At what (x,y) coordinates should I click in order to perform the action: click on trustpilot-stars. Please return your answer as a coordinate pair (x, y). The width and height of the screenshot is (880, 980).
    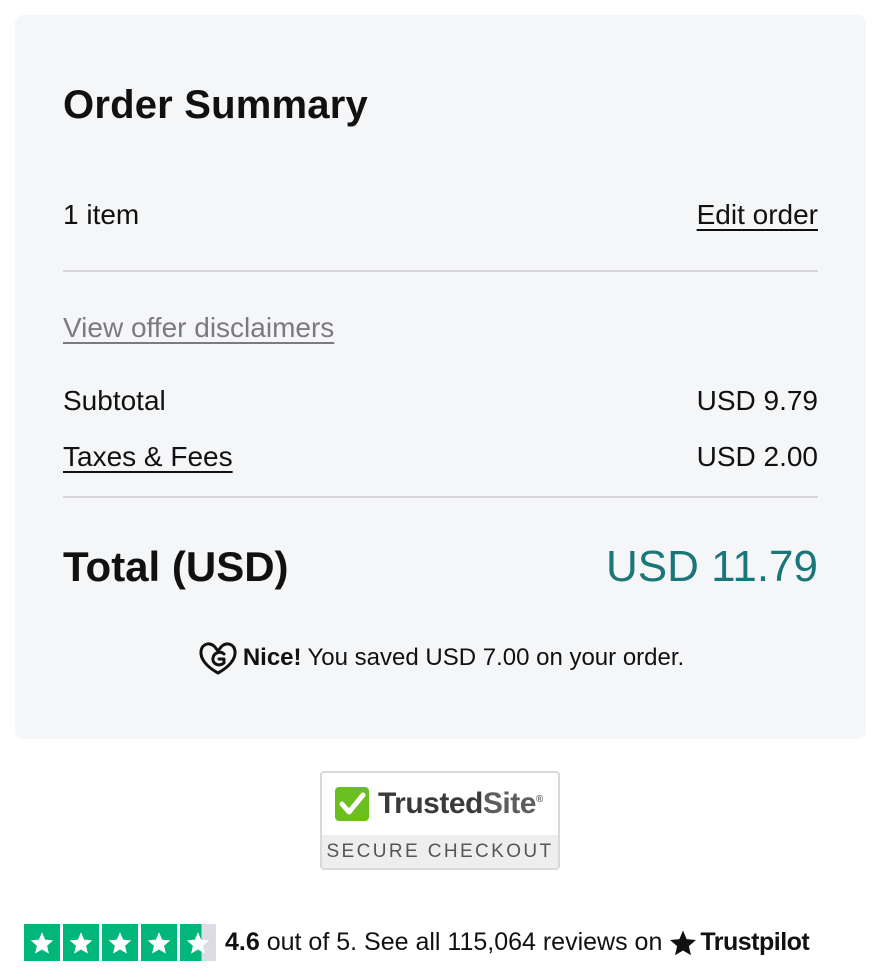
    Looking at the image, I should click on (121, 942).